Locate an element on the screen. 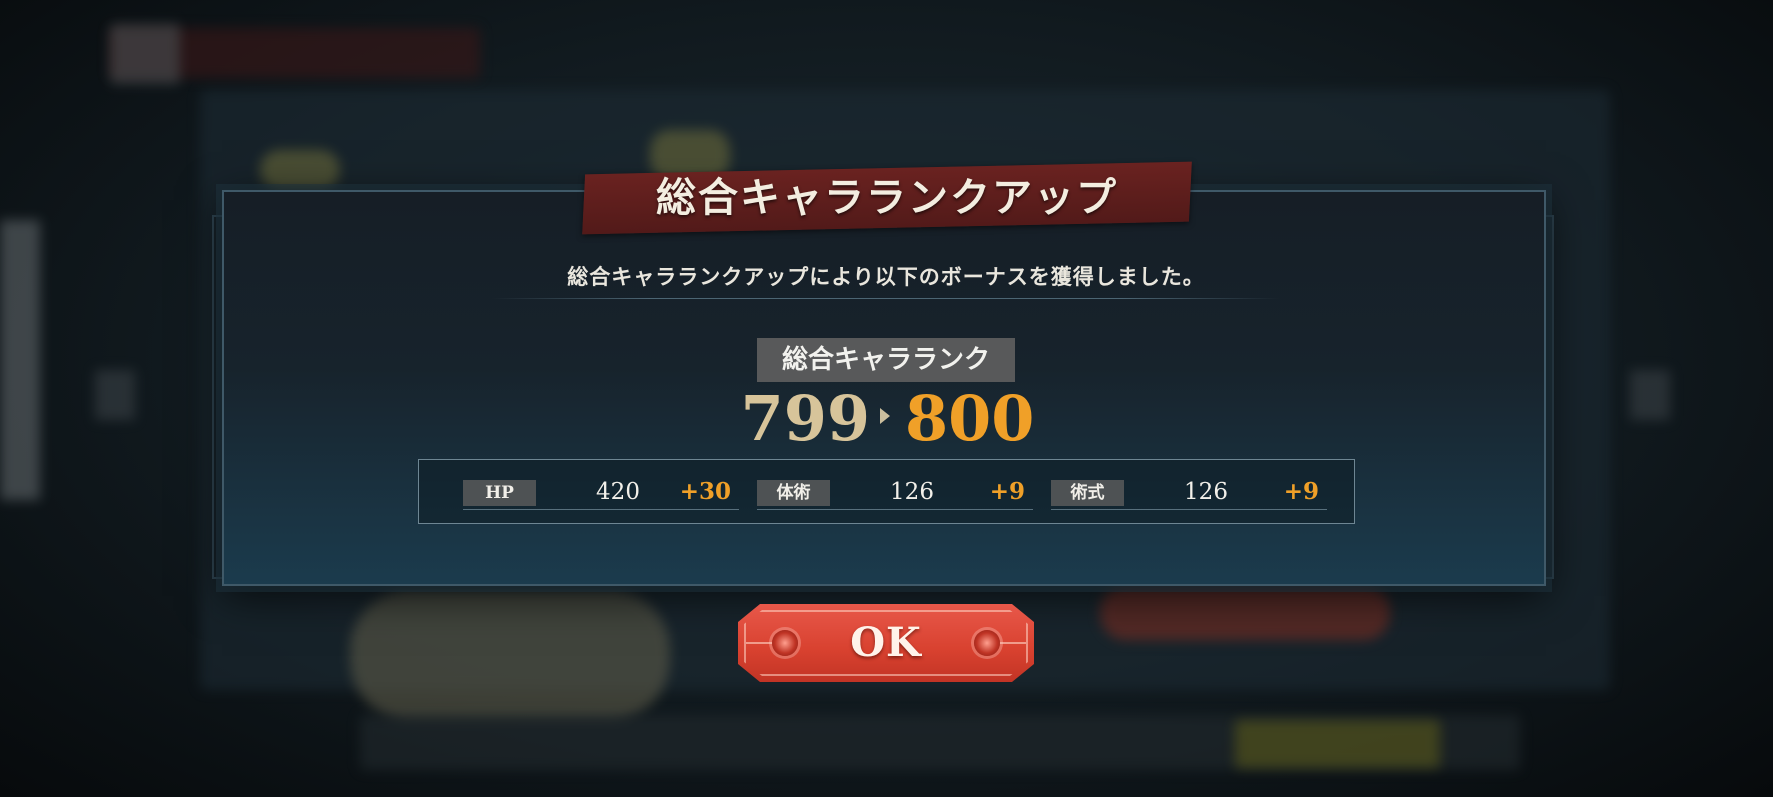  stat-name: HP is located at coordinates (499, 493).